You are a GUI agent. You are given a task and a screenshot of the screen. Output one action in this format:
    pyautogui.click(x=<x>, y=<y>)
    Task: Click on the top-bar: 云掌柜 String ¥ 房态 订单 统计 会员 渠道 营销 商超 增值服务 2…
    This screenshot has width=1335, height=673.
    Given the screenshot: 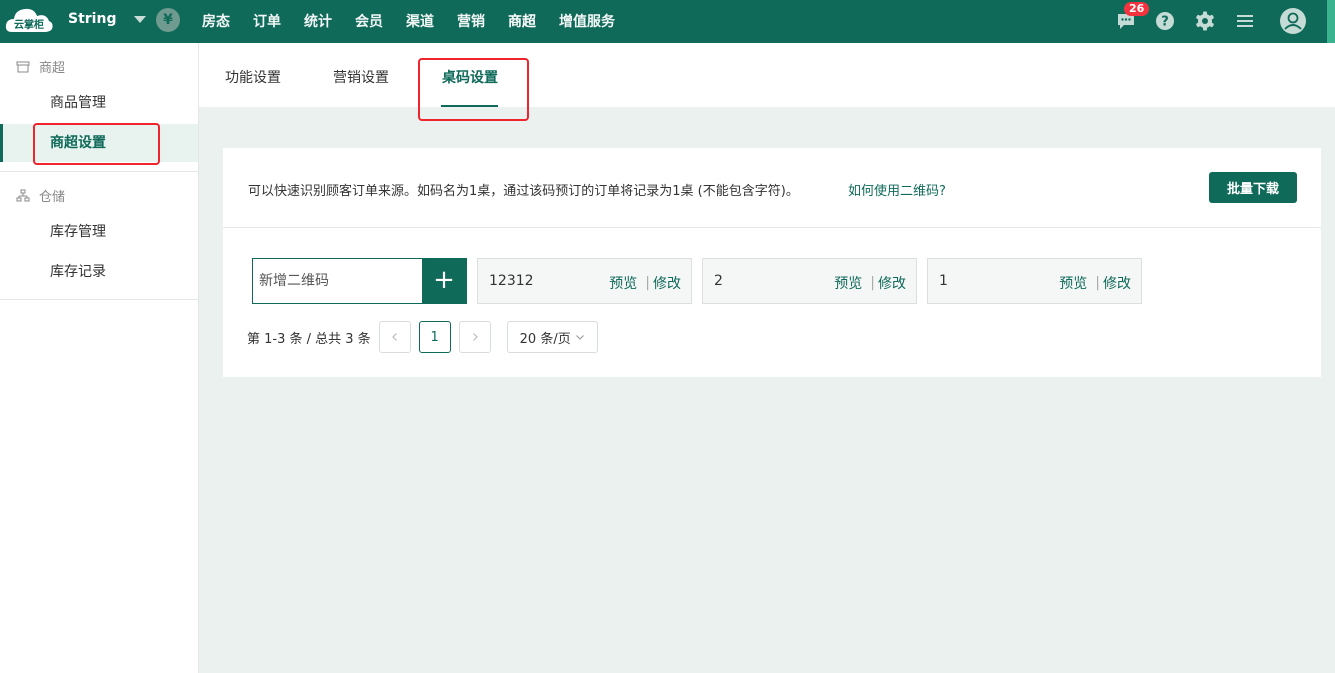 What is the action you would take?
    pyautogui.click(x=667, y=21)
    